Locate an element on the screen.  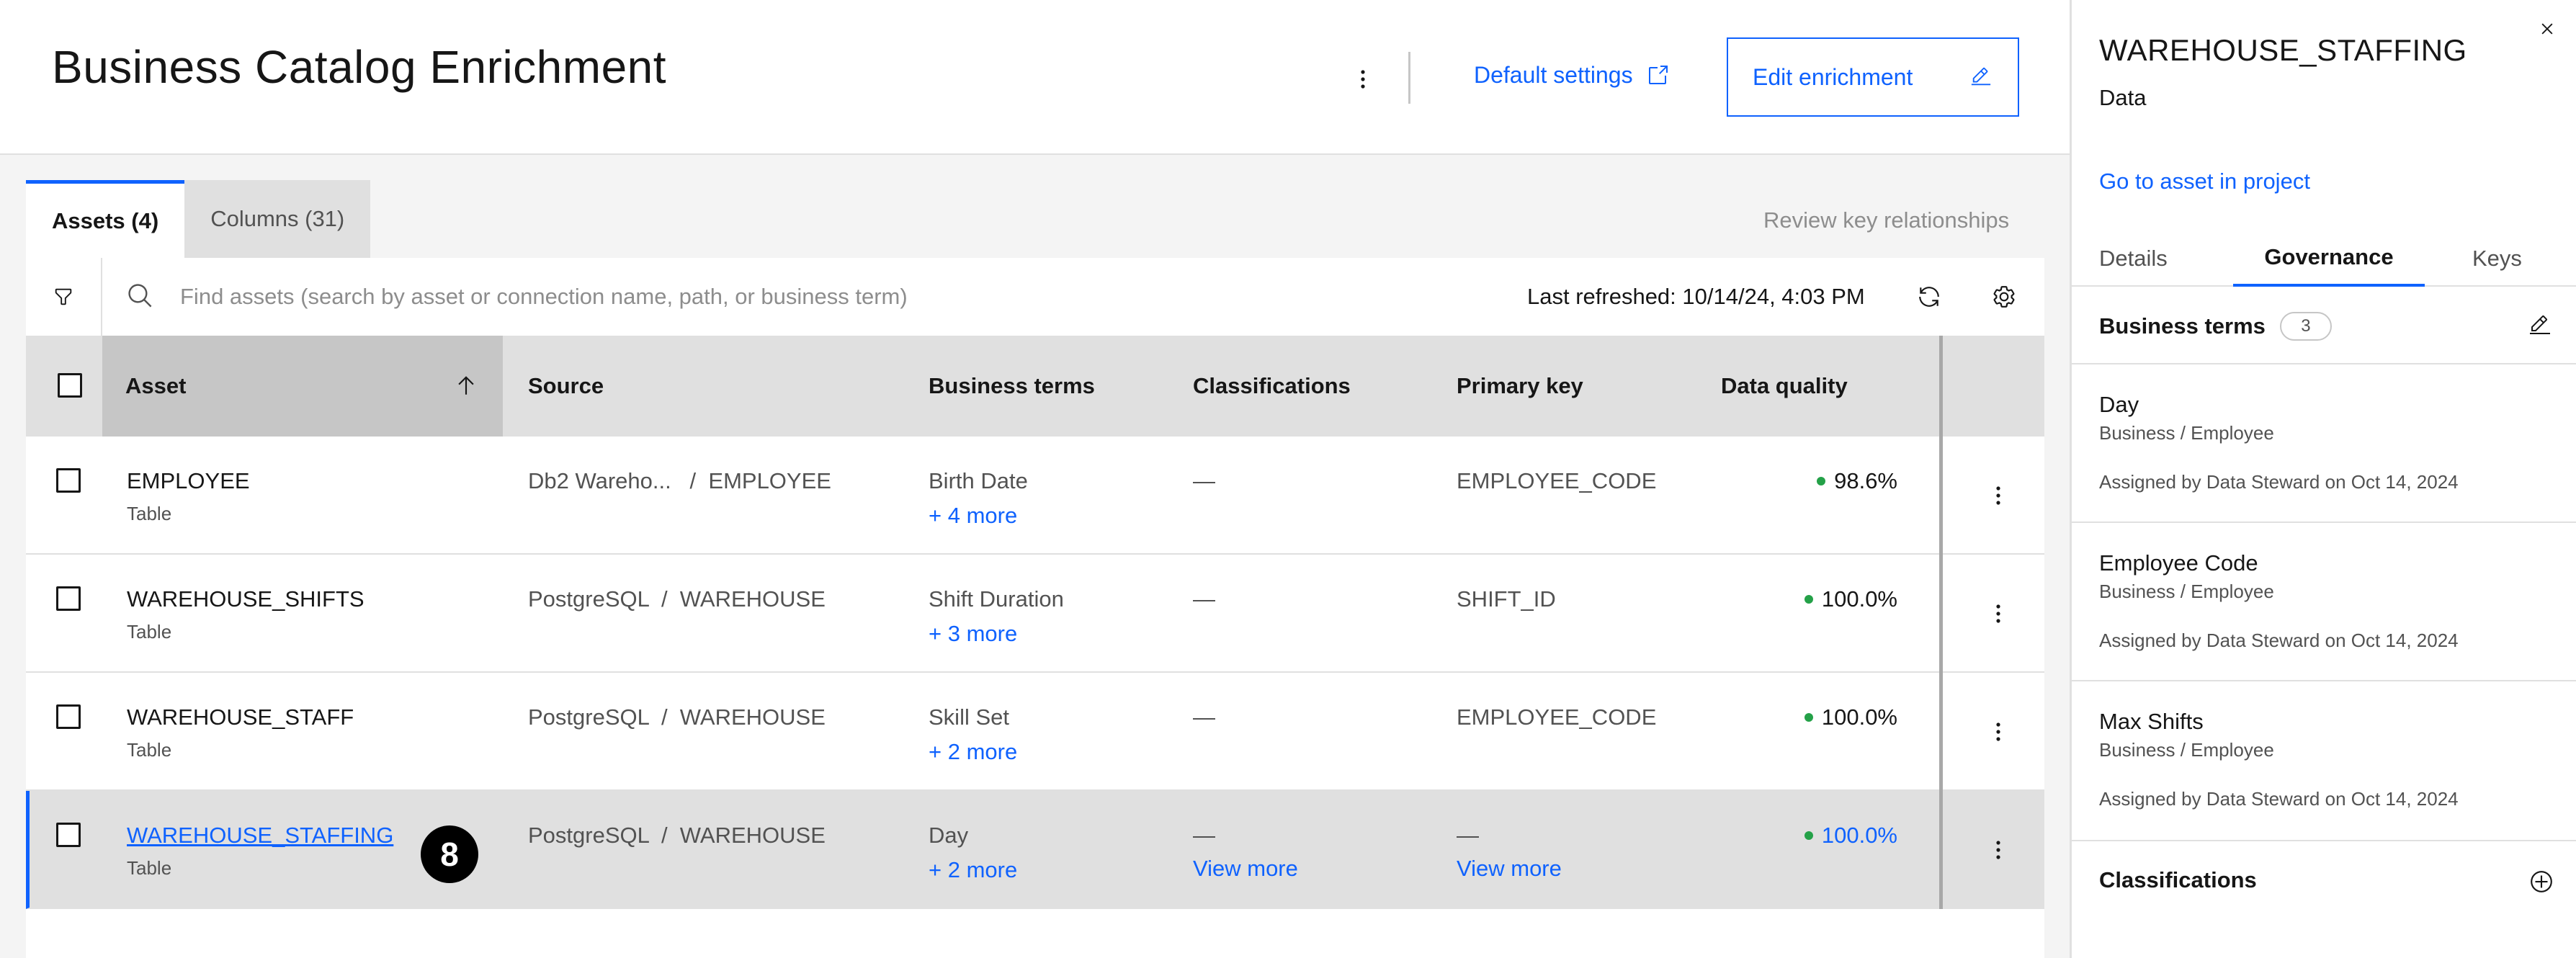
more-terms-link: + 3 more is located at coordinates (973, 634).